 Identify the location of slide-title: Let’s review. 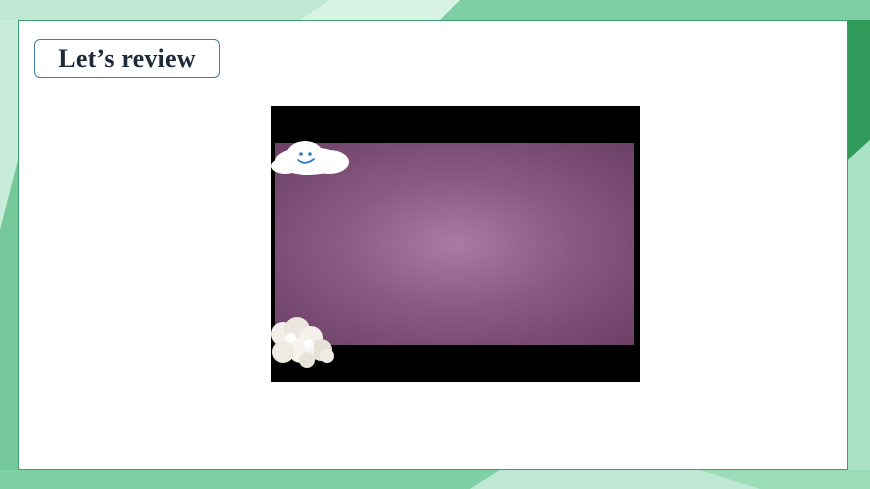
(127, 58).